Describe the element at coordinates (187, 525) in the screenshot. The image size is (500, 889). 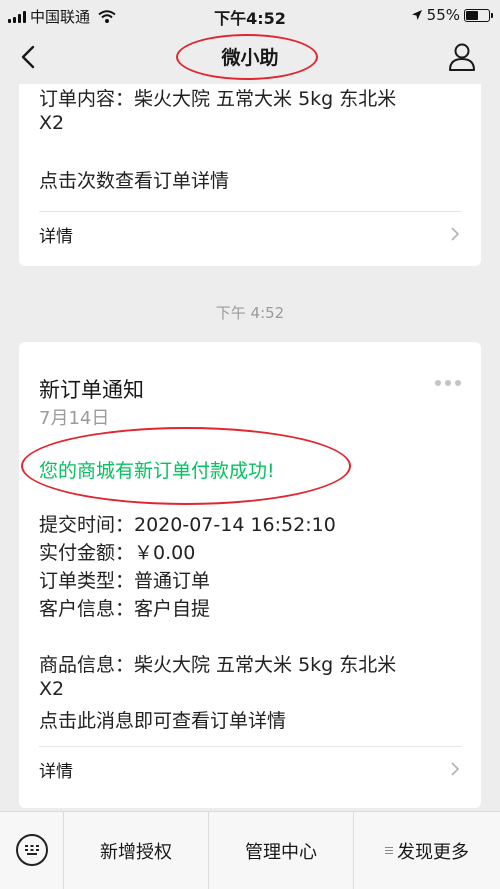
I see `submit-time: 提交时间：2020-07-14 16:52:10` at that location.